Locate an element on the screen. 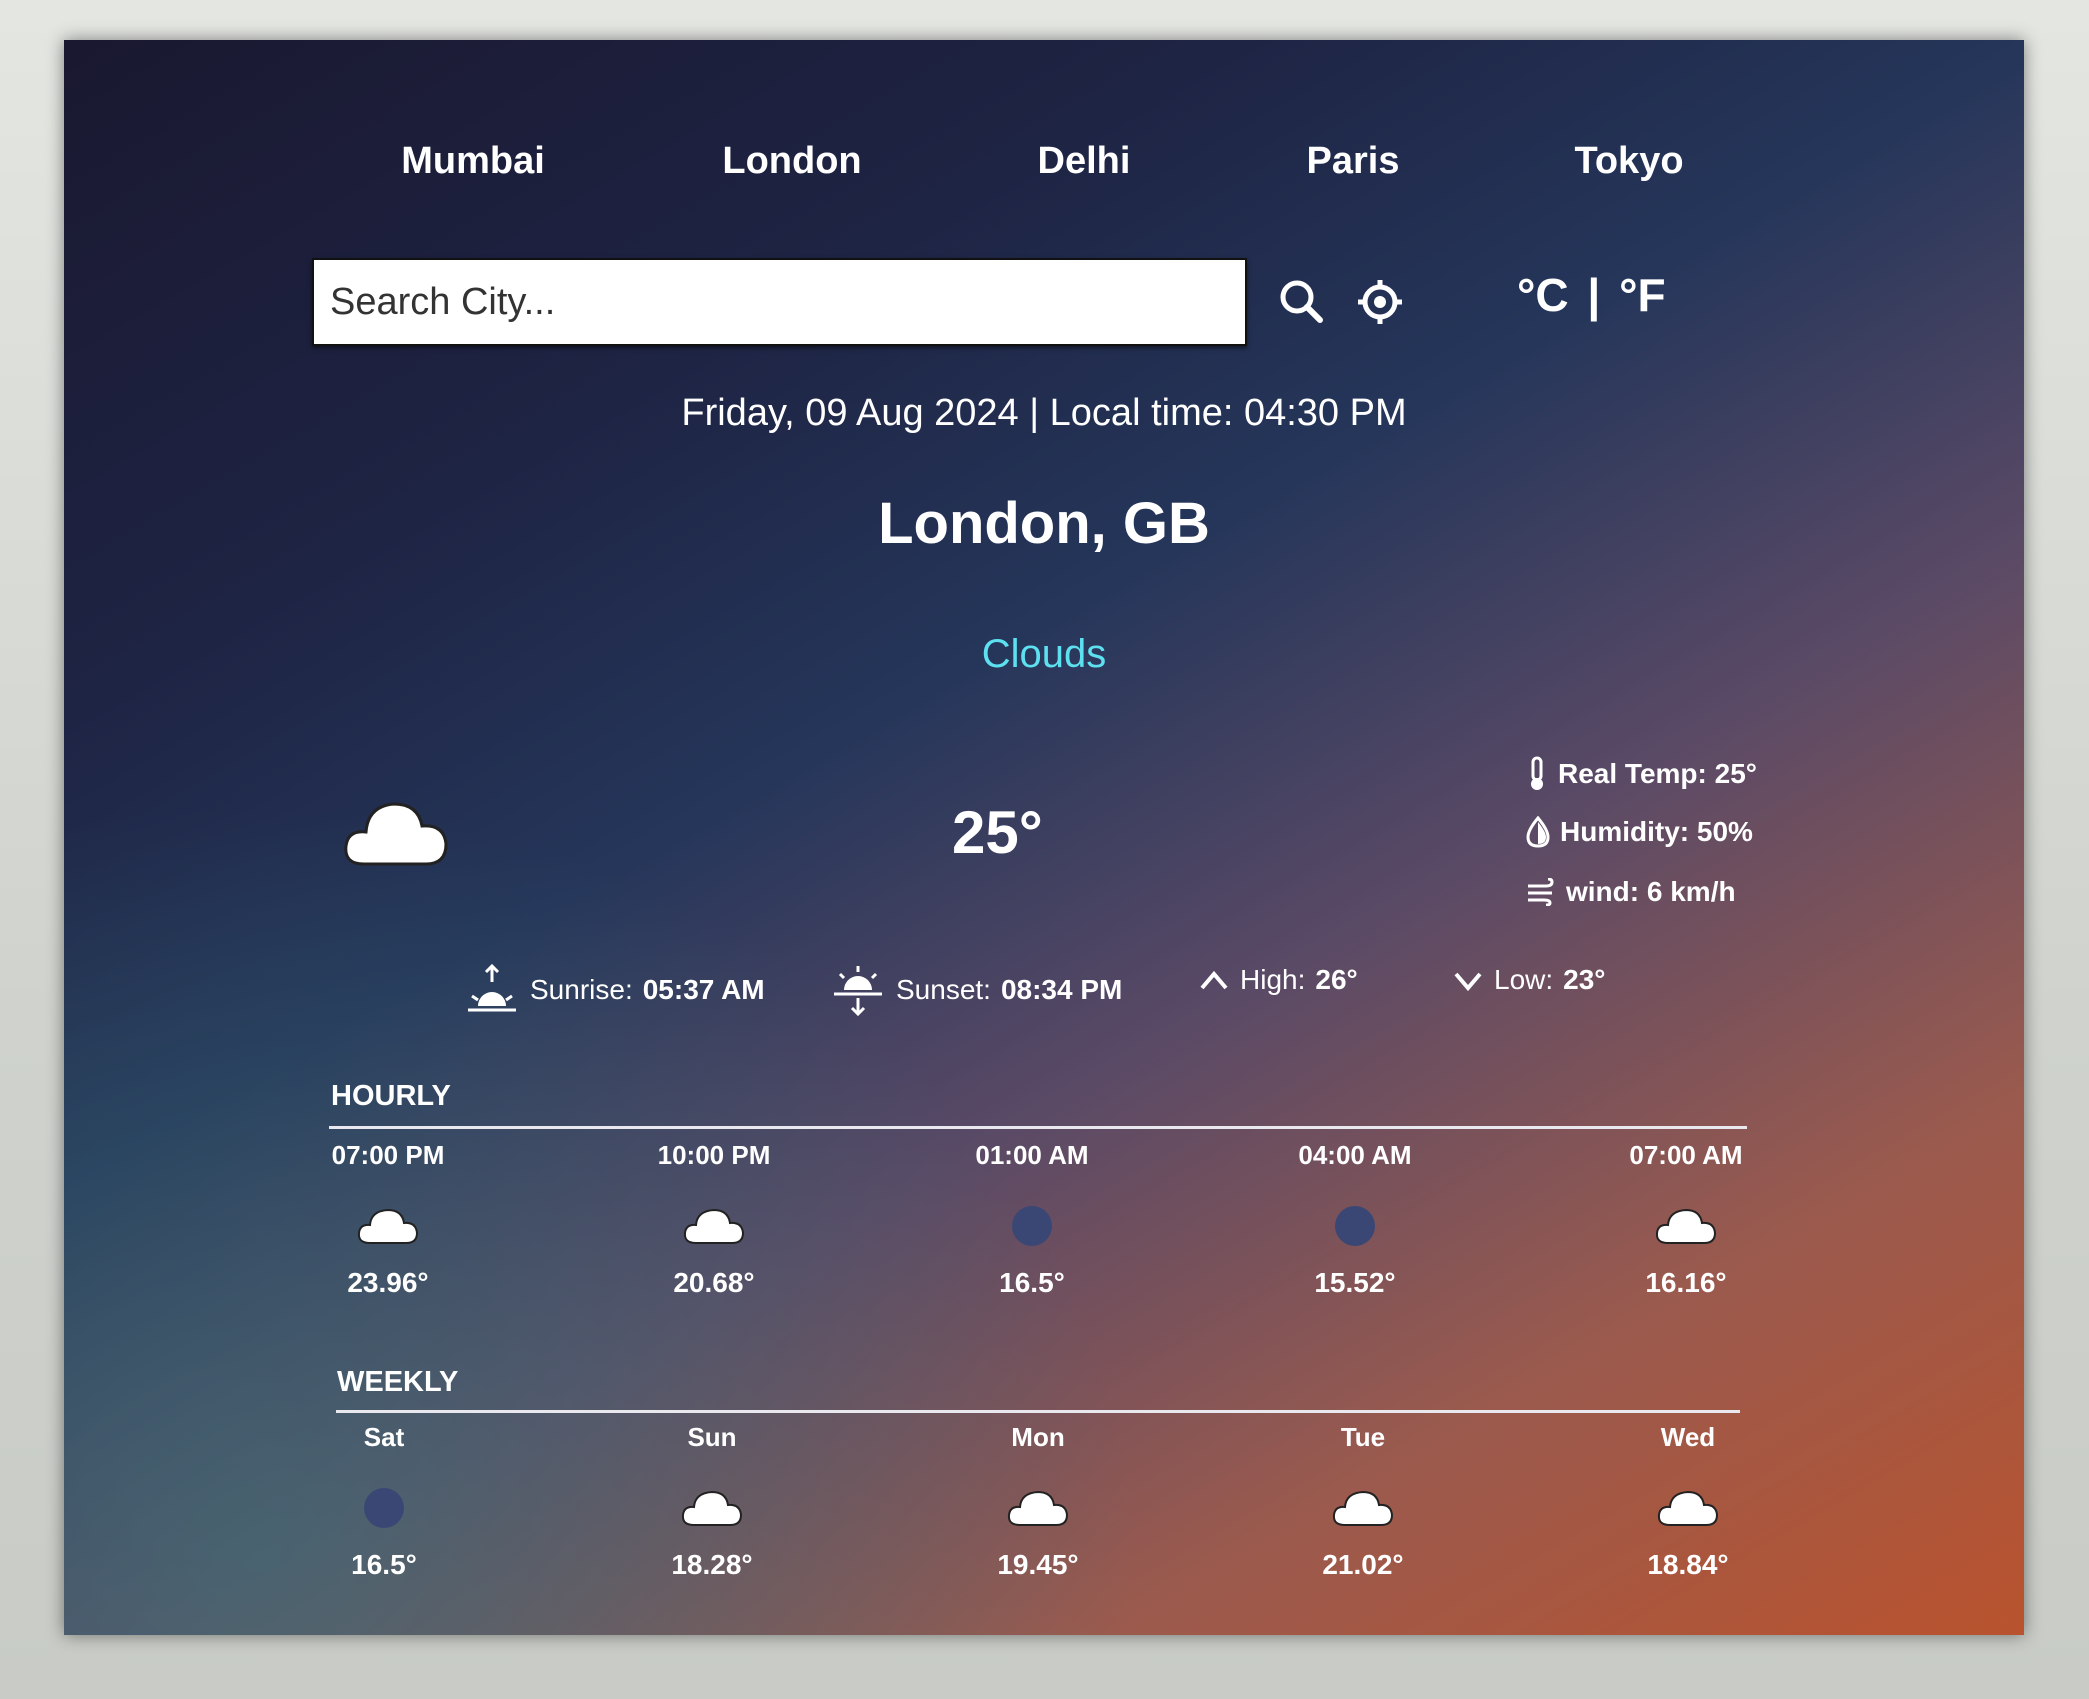  weekly-item: Mon 19.45° is located at coordinates (1038, 1501).